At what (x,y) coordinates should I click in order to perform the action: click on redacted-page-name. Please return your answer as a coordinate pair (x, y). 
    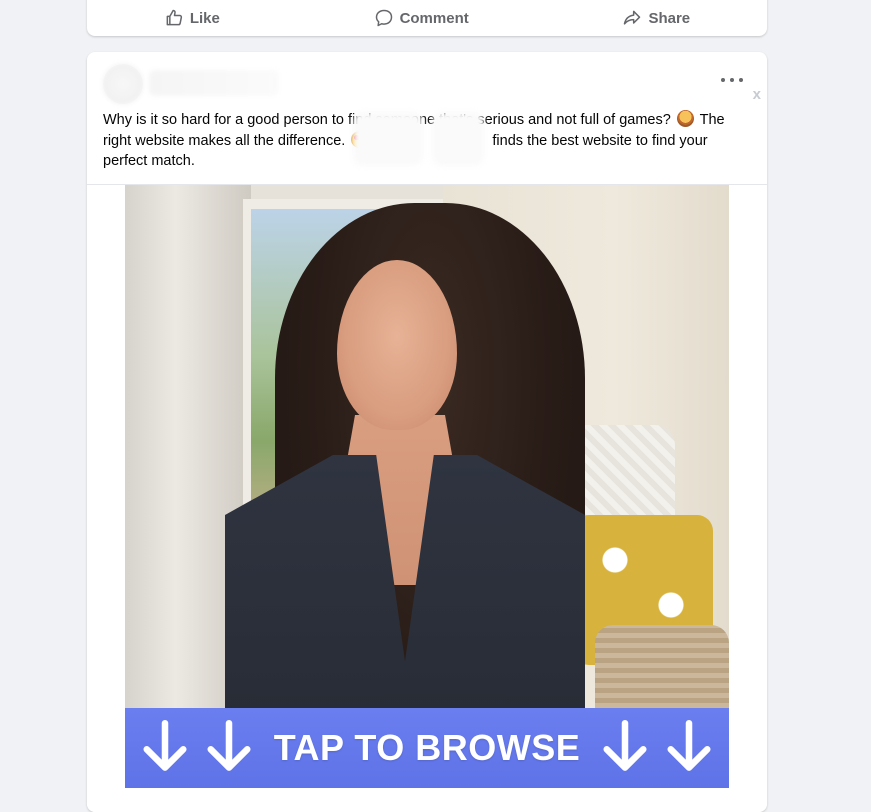
    Looking at the image, I should click on (214, 83).